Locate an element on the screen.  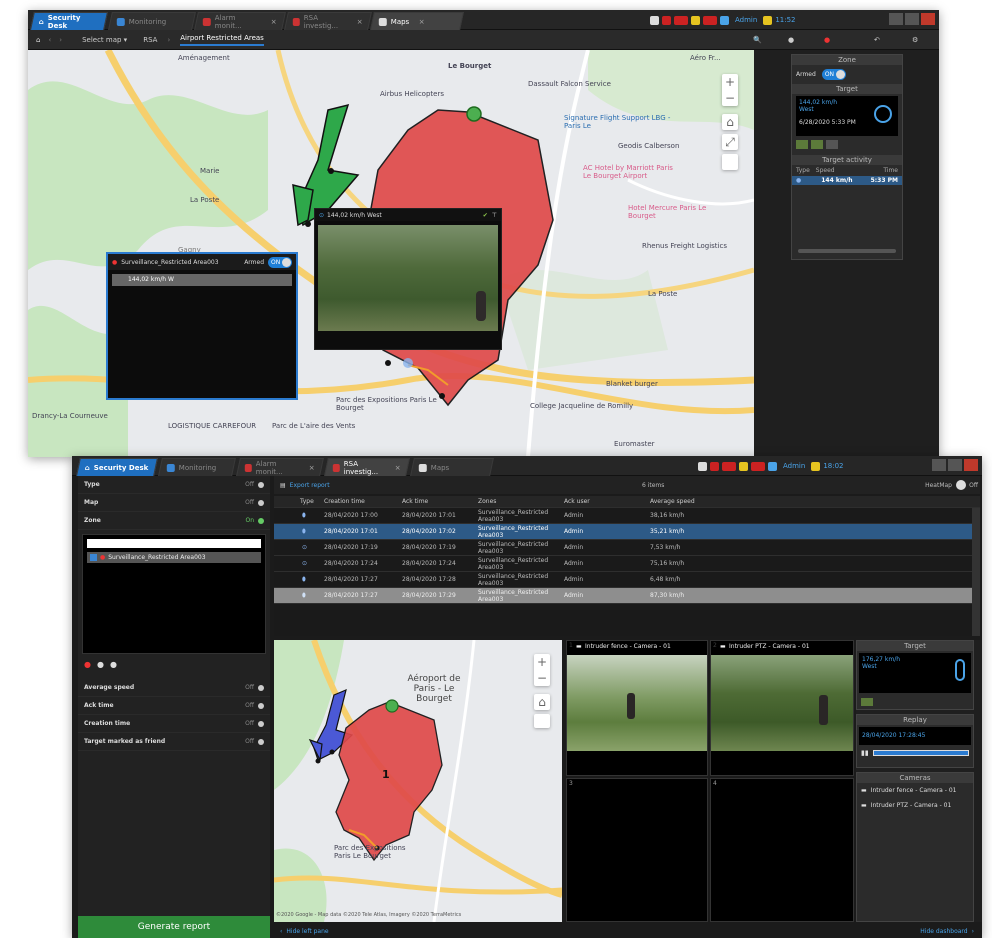
gear-icon: ⚙ is located at coordinates (915, 40).